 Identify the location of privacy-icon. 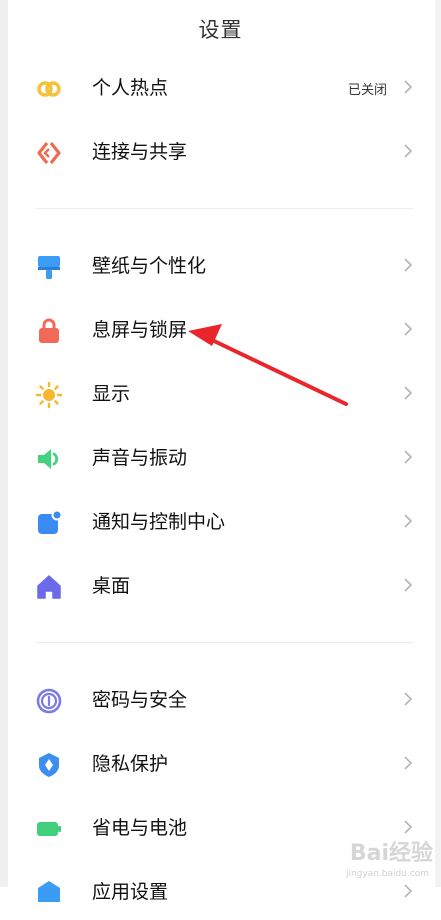
(49, 765).